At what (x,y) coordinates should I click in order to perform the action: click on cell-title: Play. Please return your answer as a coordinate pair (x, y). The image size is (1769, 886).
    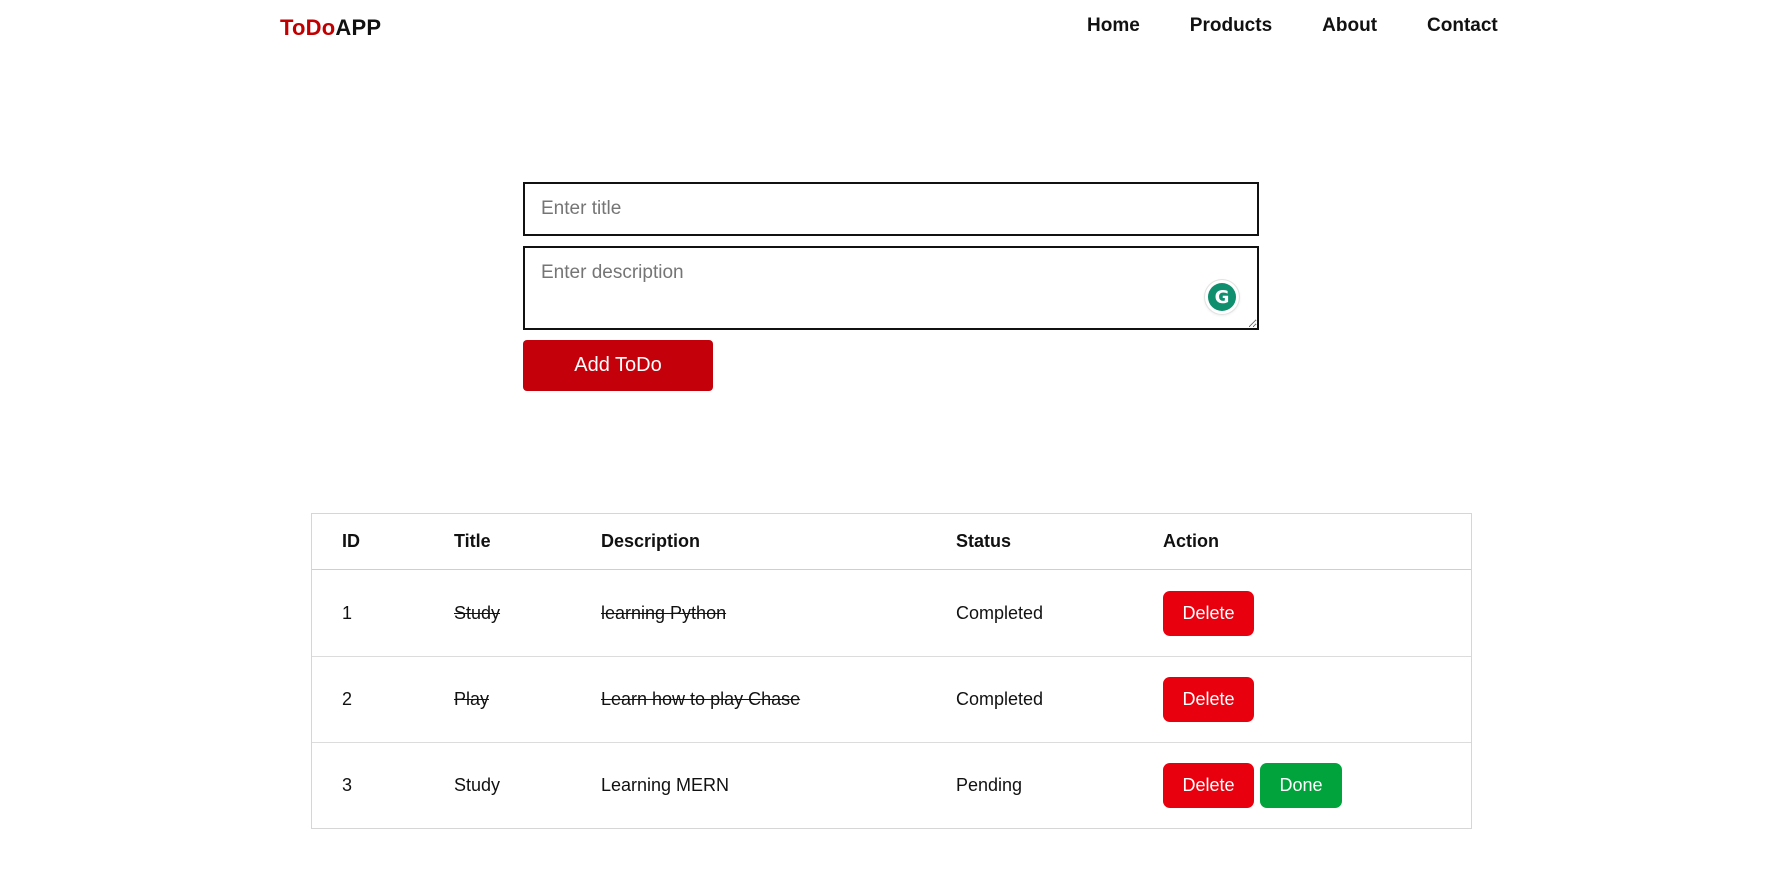
    Looking at the image, I should click on (472, 699).